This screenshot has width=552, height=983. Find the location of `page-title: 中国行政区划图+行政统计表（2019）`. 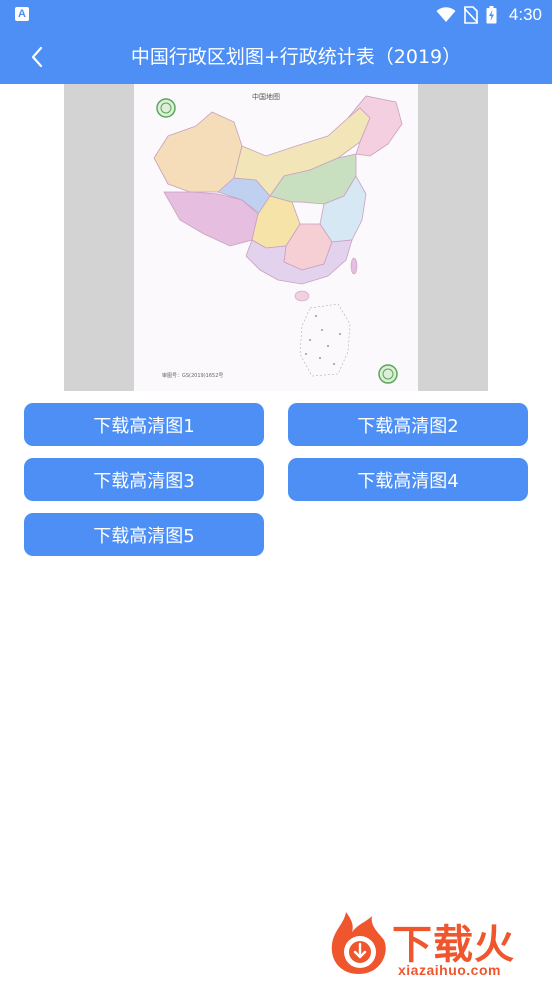

page-title: 中国行政区划图+行政统计表（2019） is located at coordinates (296, 57).